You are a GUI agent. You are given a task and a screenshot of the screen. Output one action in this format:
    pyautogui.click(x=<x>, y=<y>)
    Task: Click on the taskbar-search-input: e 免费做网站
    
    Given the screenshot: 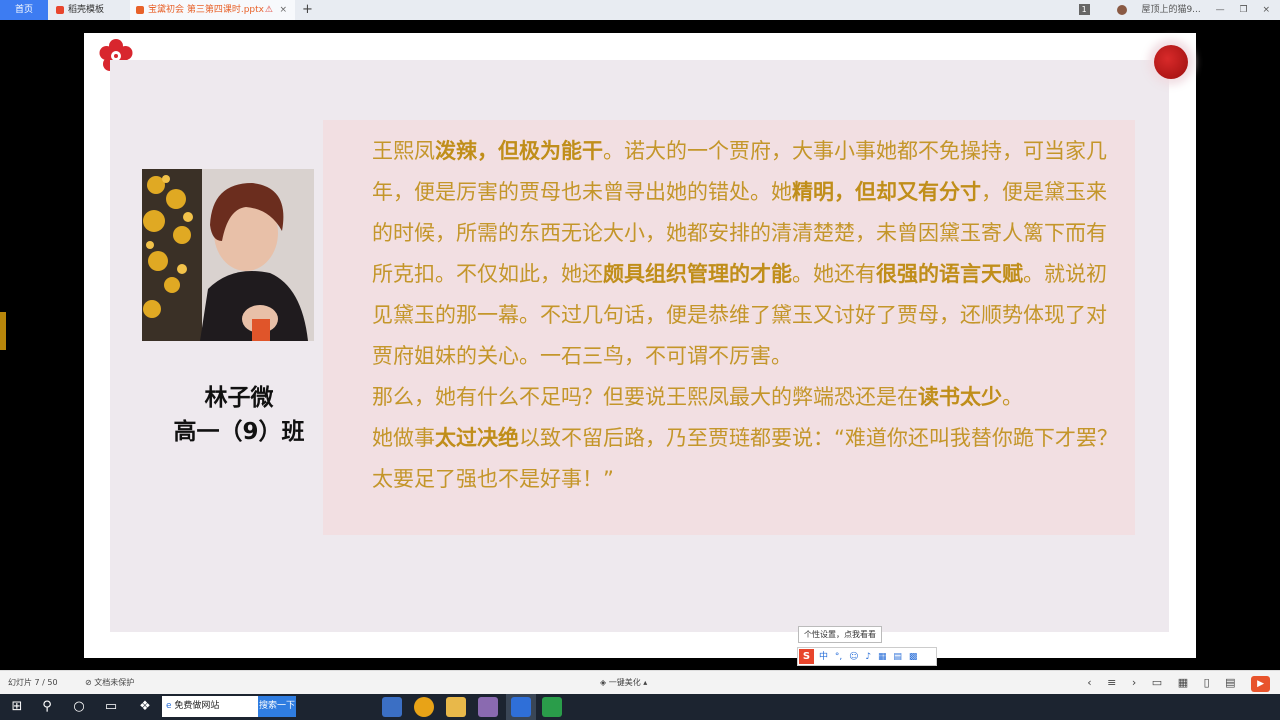 What is the action you would take?
    pyautogui.click(x=210, y=706)
    